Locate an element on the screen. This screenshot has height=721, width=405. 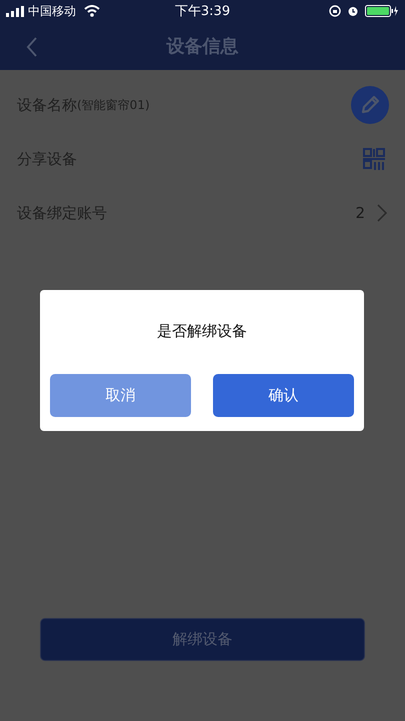
carrier-name: 中国移动 is located at coordinates (52, 11).